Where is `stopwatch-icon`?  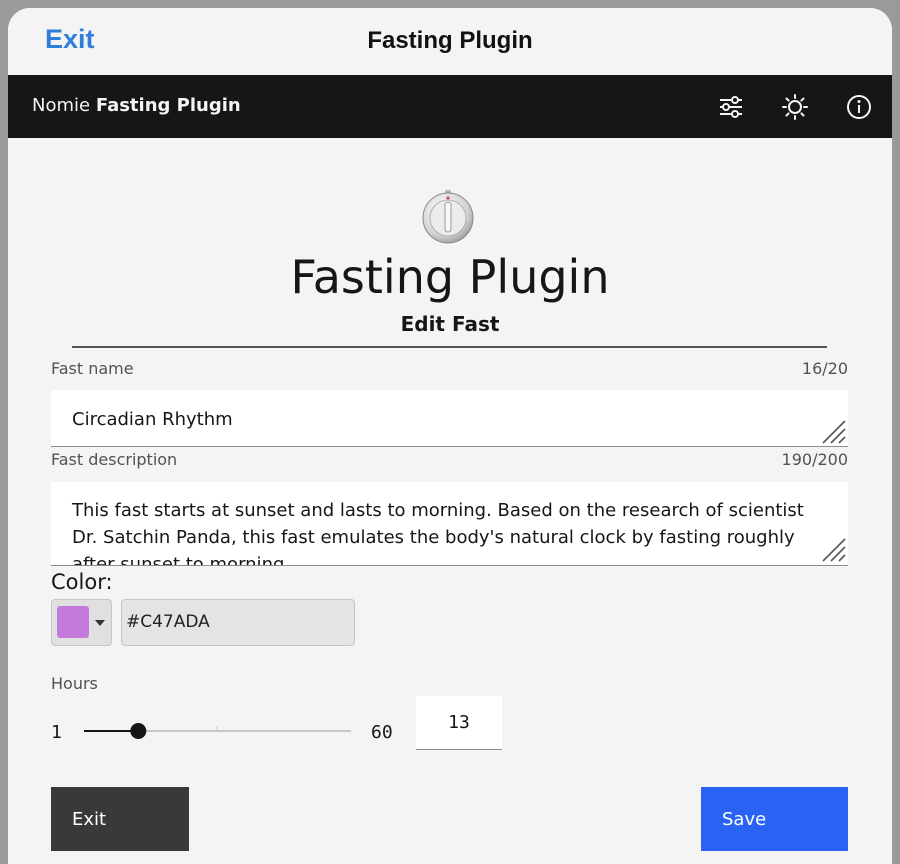
stopwatch-icon is located at coordinates (448, 217).